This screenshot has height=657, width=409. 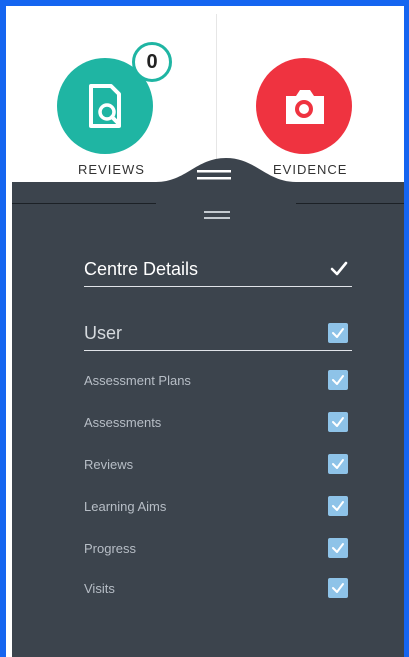 I want to click on progress-checkbox, so click(x=338, y=548).